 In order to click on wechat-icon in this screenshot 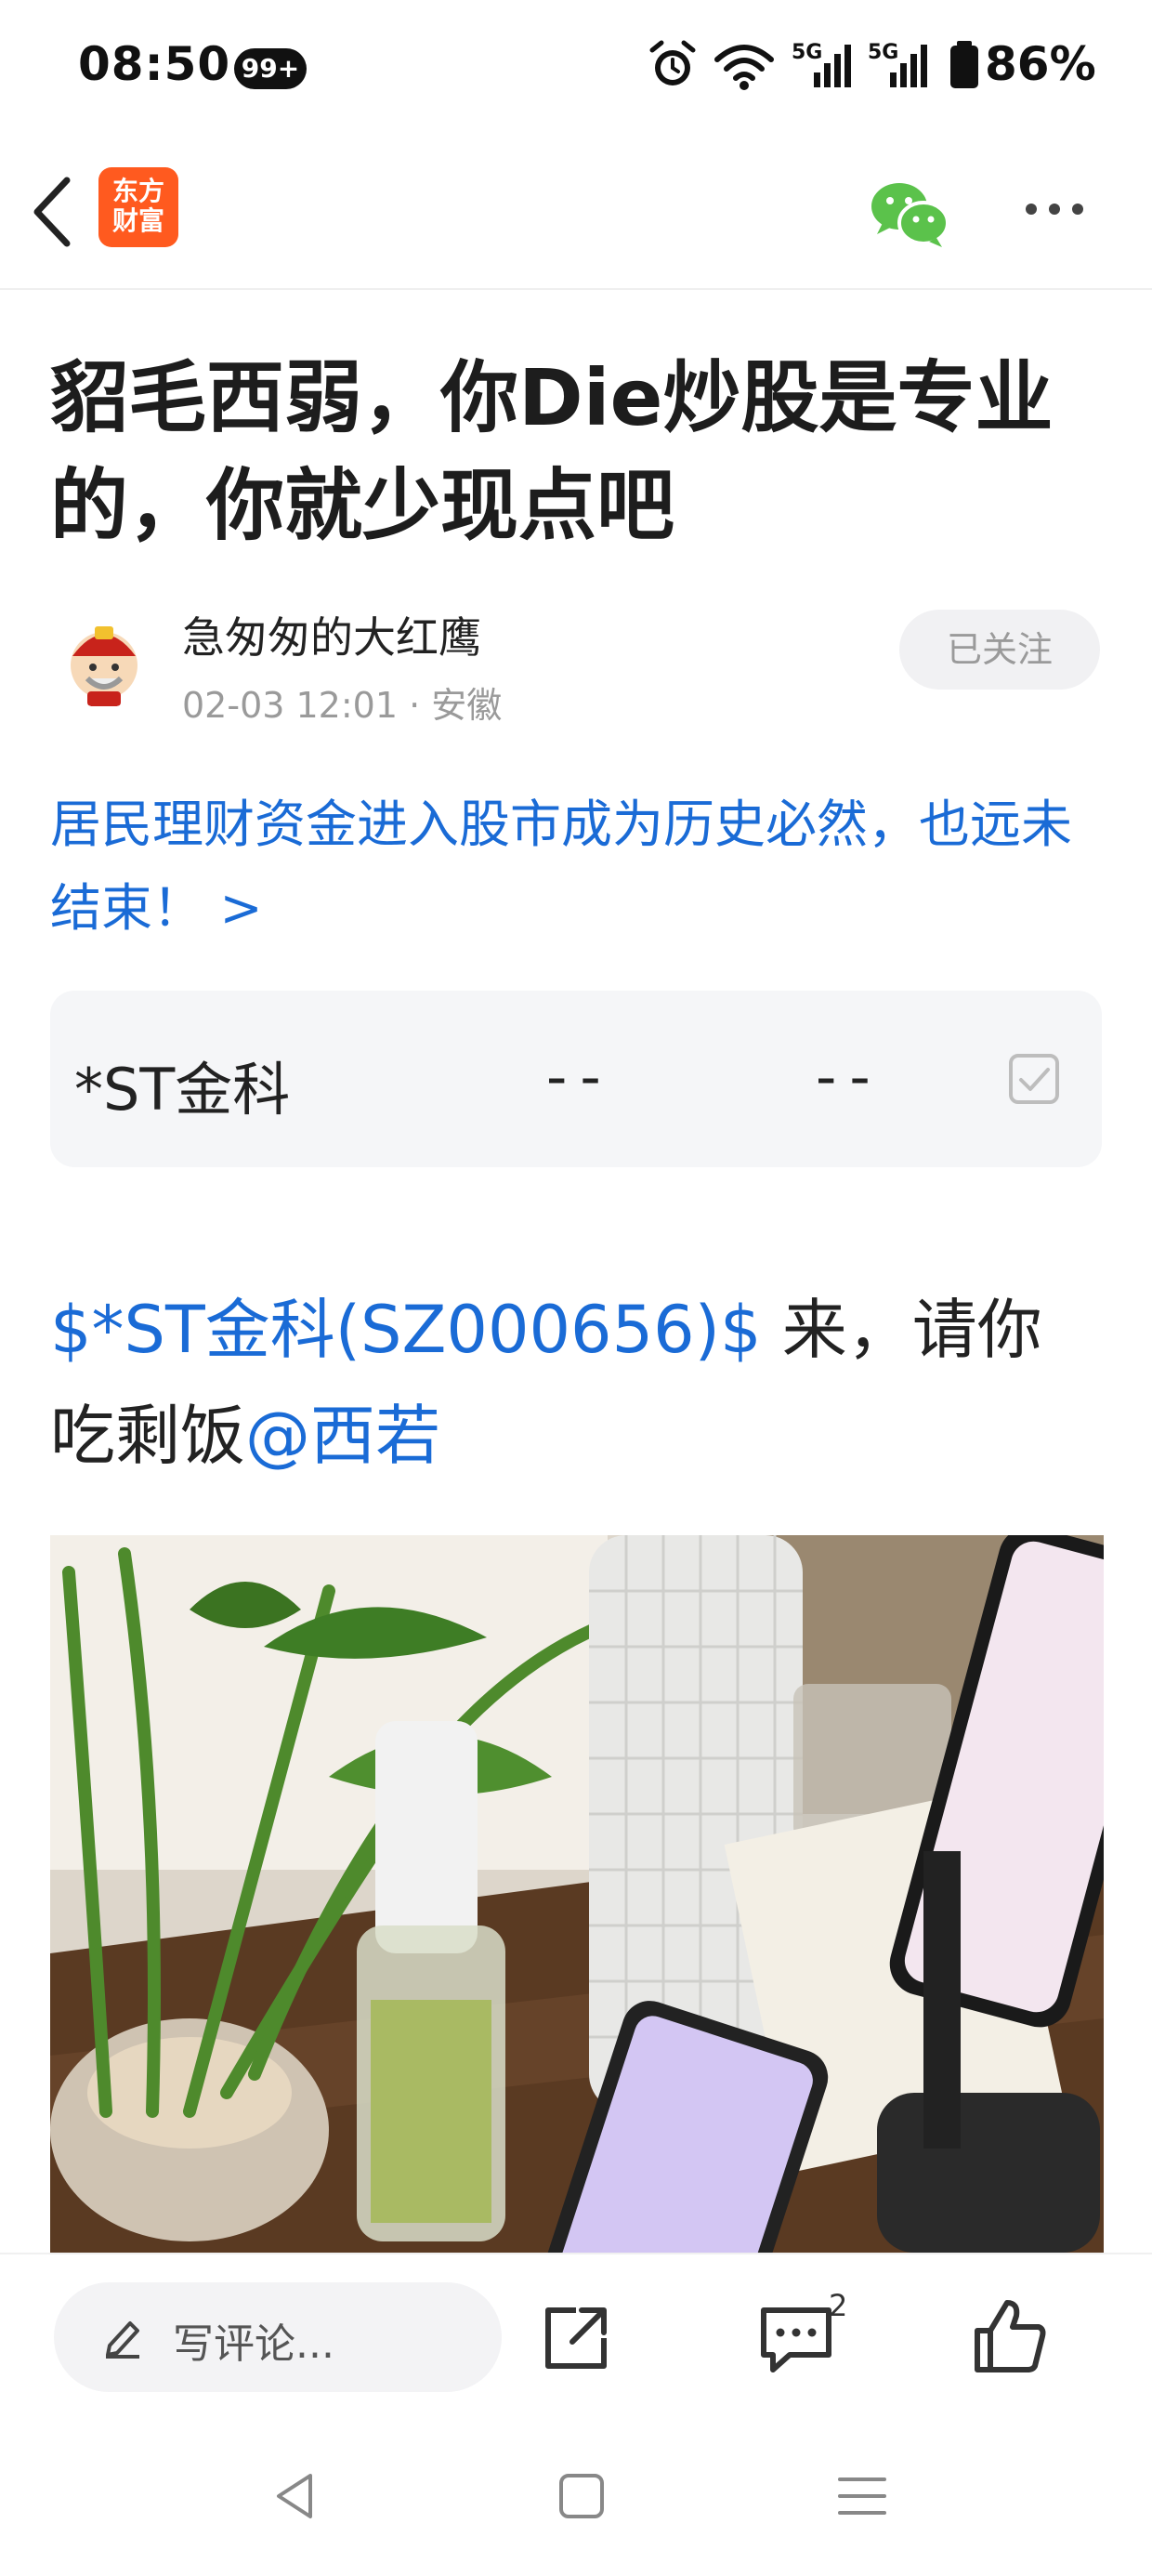, I will do `click(909, 214)`.